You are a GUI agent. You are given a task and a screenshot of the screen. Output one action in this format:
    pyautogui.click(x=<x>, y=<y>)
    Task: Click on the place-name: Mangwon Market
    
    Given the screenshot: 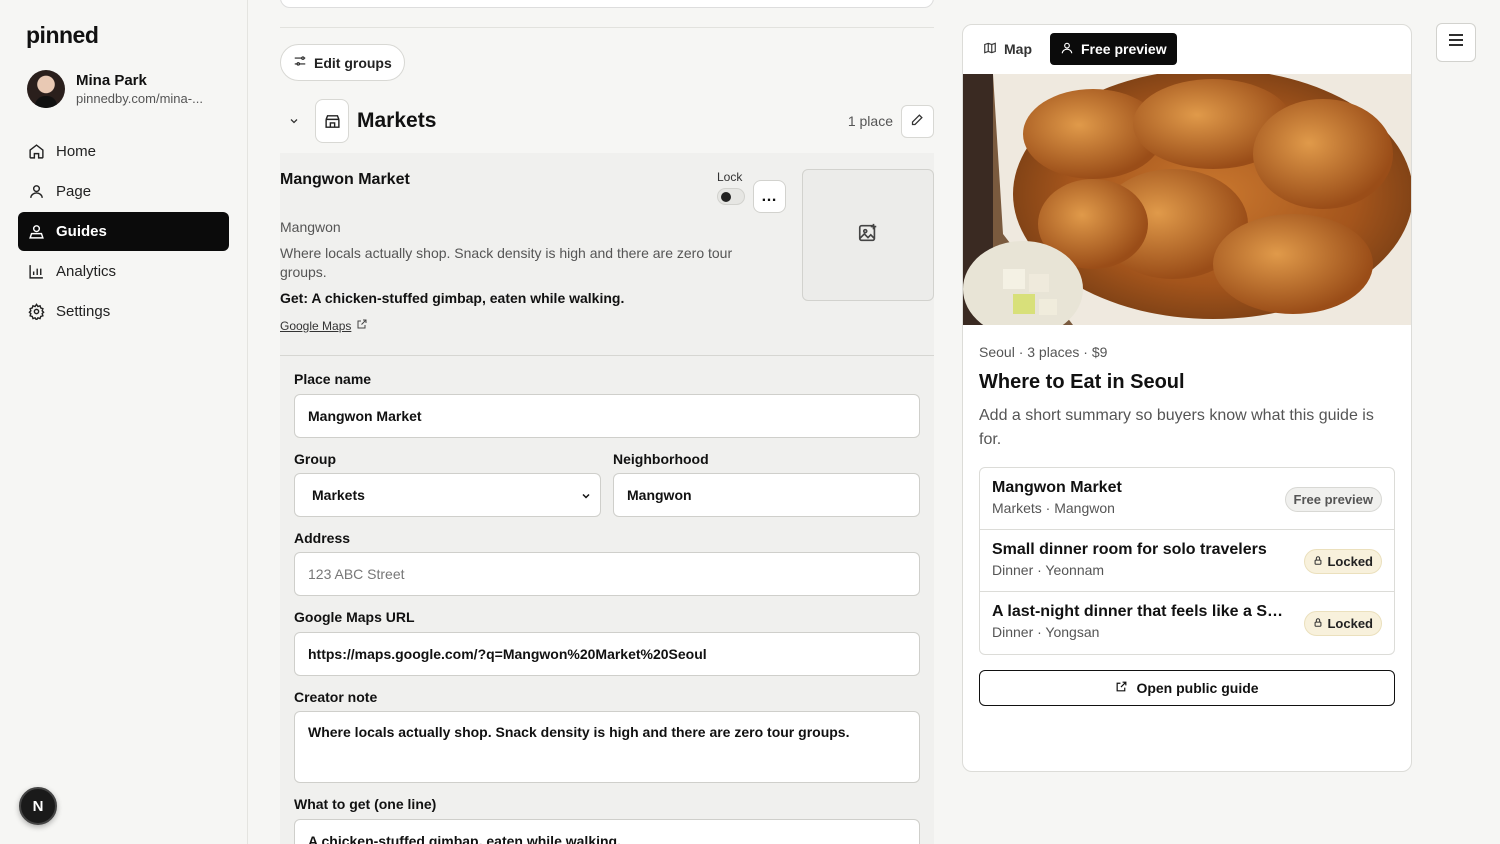 What is the action you would take?
    pyautogui.click(x=345, y=179)
    